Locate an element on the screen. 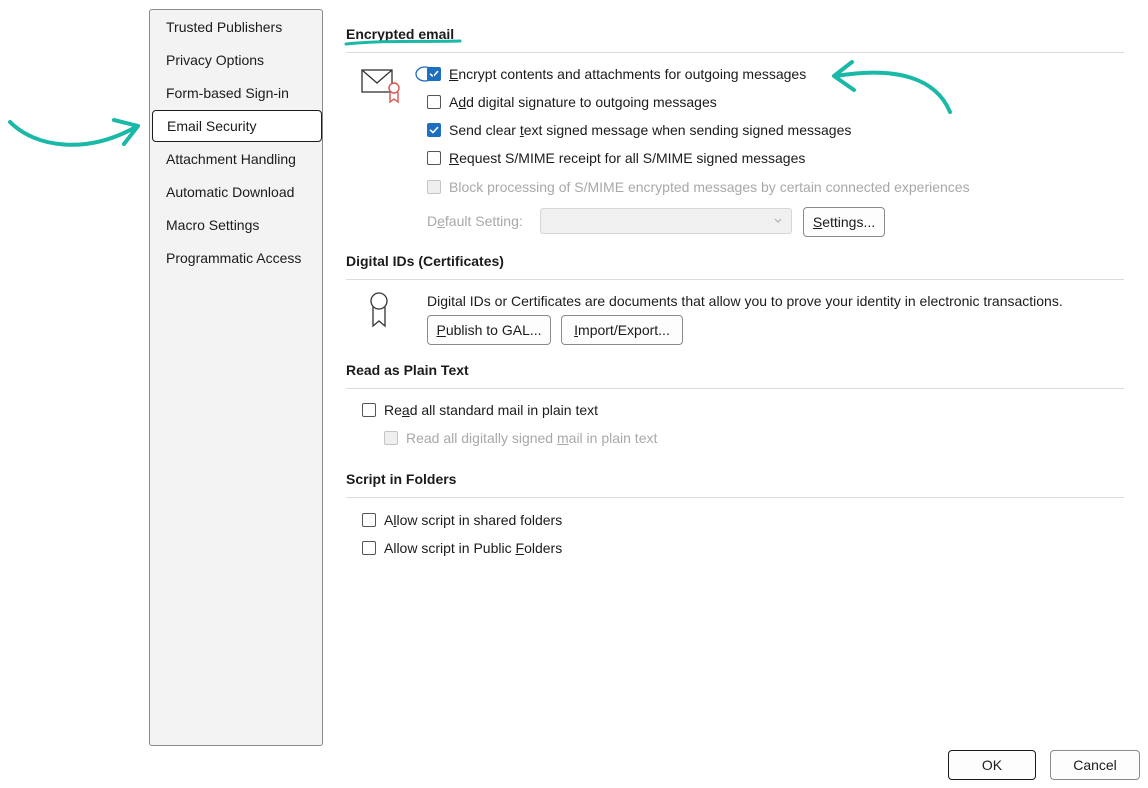 This screenshot has height=788, width=1148. read-plain-text-checkbox is located at coordinates (369, 410).